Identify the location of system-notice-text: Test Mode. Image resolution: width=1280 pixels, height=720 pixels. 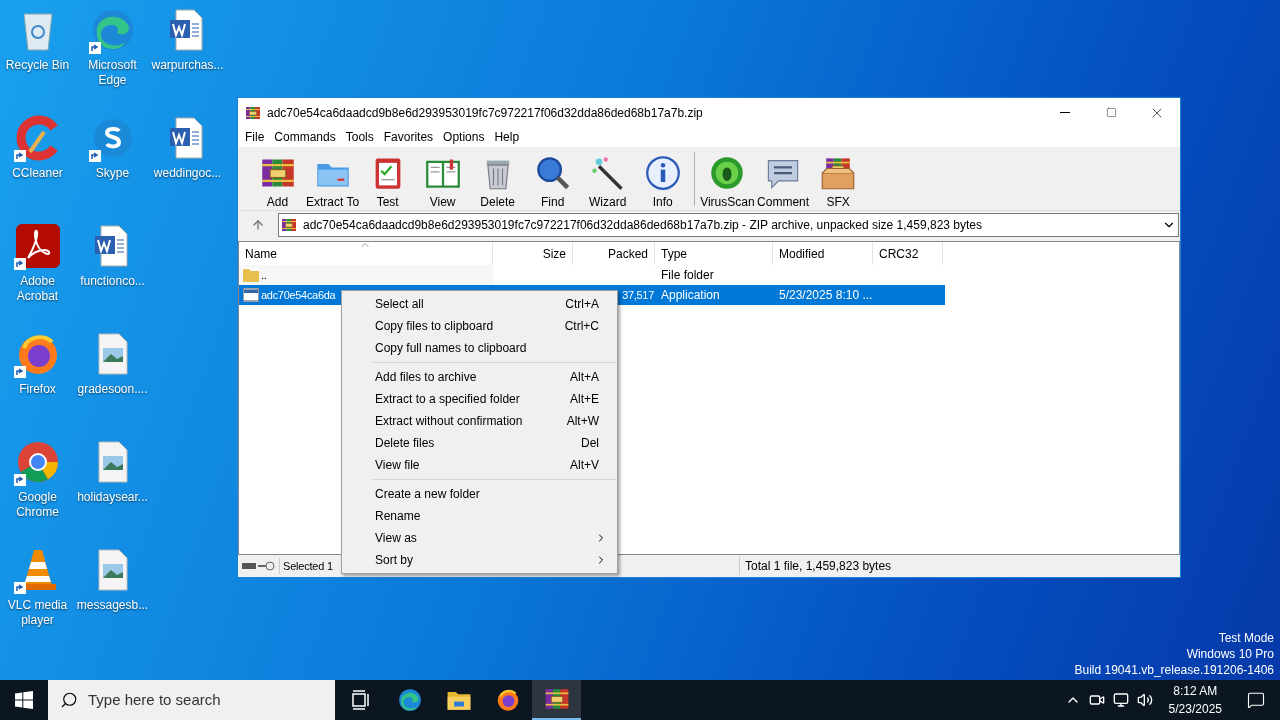
(1246, 638).